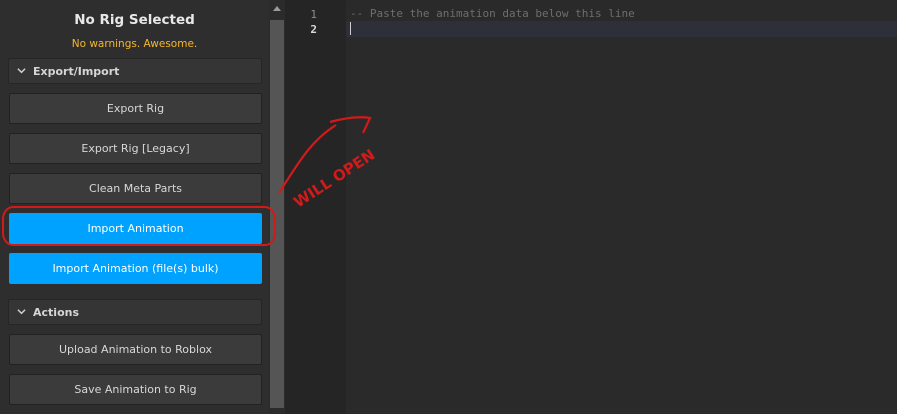 This screenshot has height=414, width=897. Describe the element at coordinates (139, 226) in the screenshot. I see `highlight-circle` at that location.